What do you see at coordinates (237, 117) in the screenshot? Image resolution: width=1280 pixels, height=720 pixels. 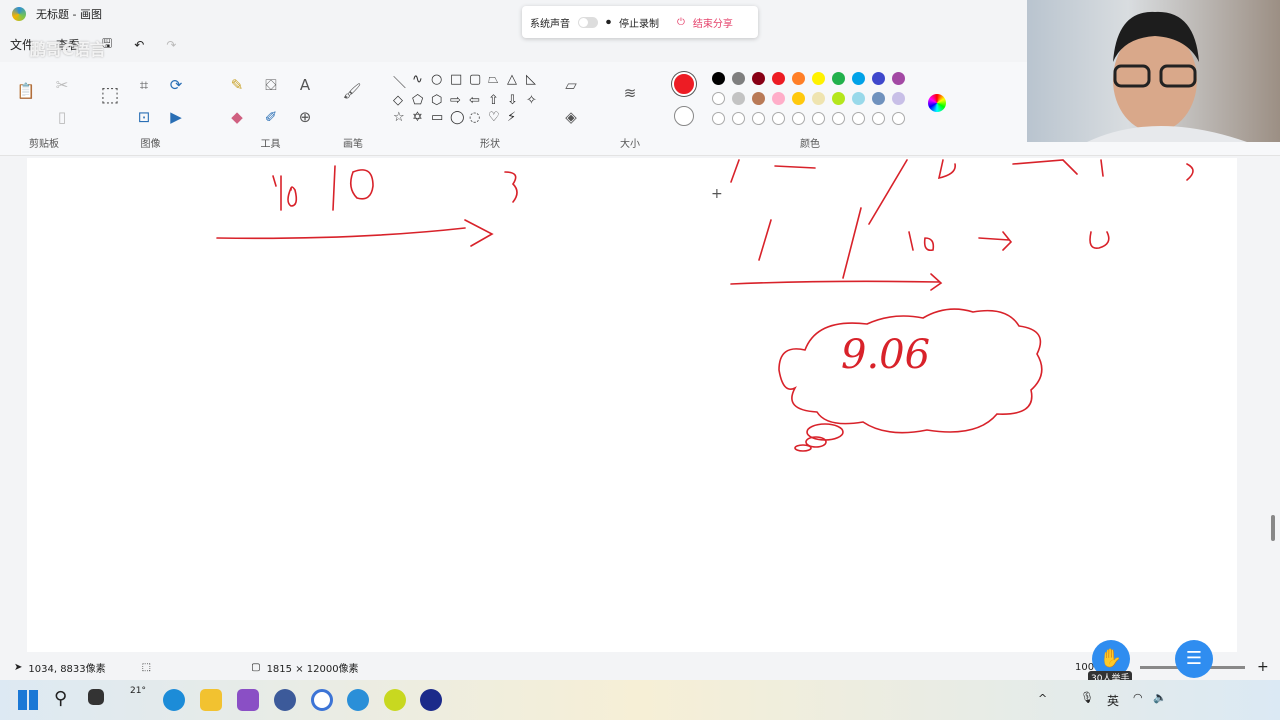 I see `eraser-icon: ◆` at bounding box center [237, 117].